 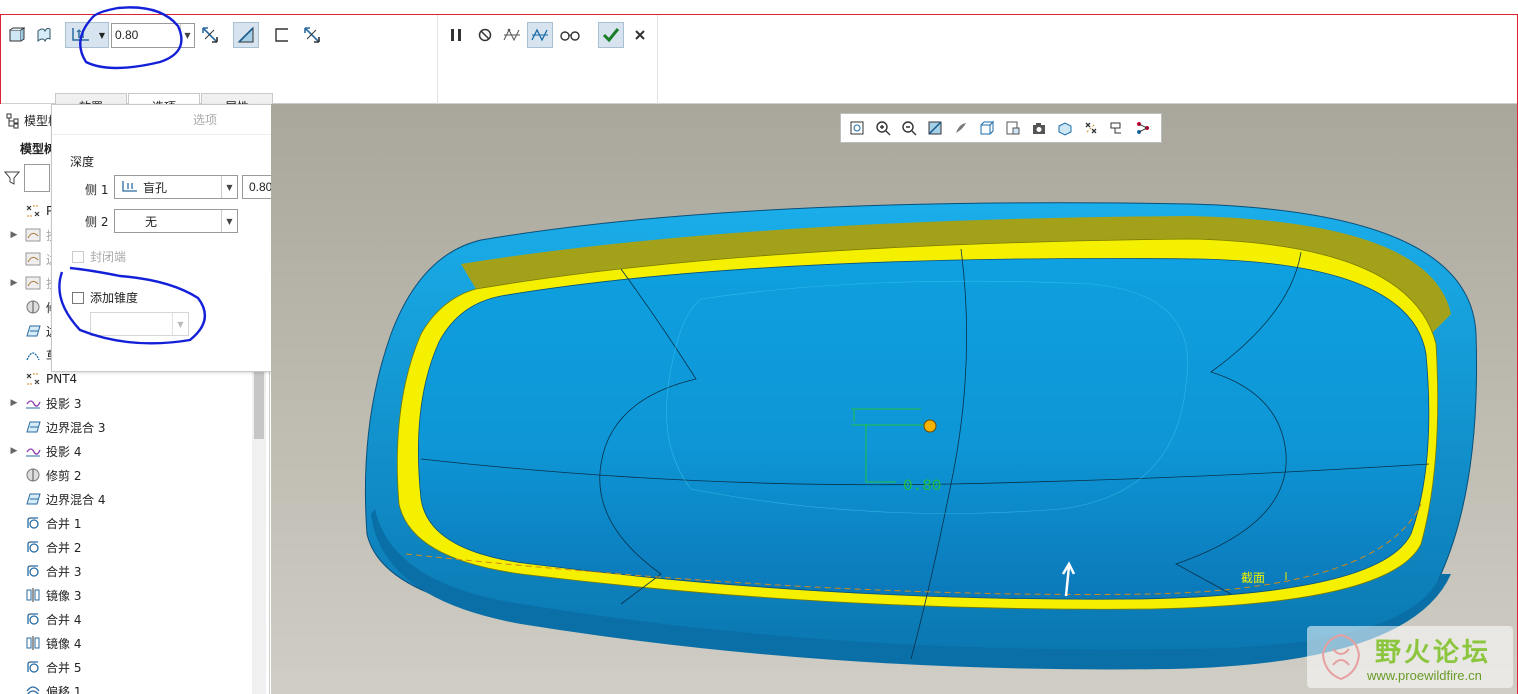 What do you see at coordinates (128, 687) in the screenshot?
I see `tree-item: 偏移 1` at bounding box center [128, 687].